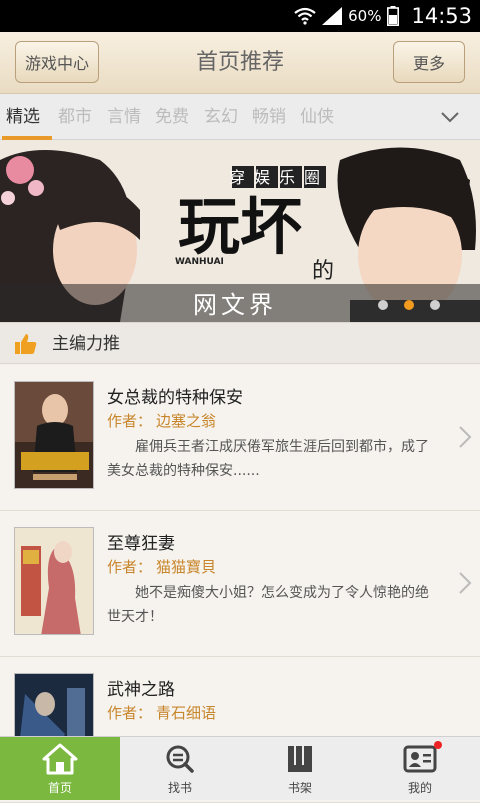 The height and width of the screenshot is (803, 480). What do you see at coordinates (23, 117) in the screenshot?
I see `tab-featured: 精选` at bounding box center [23, 117].